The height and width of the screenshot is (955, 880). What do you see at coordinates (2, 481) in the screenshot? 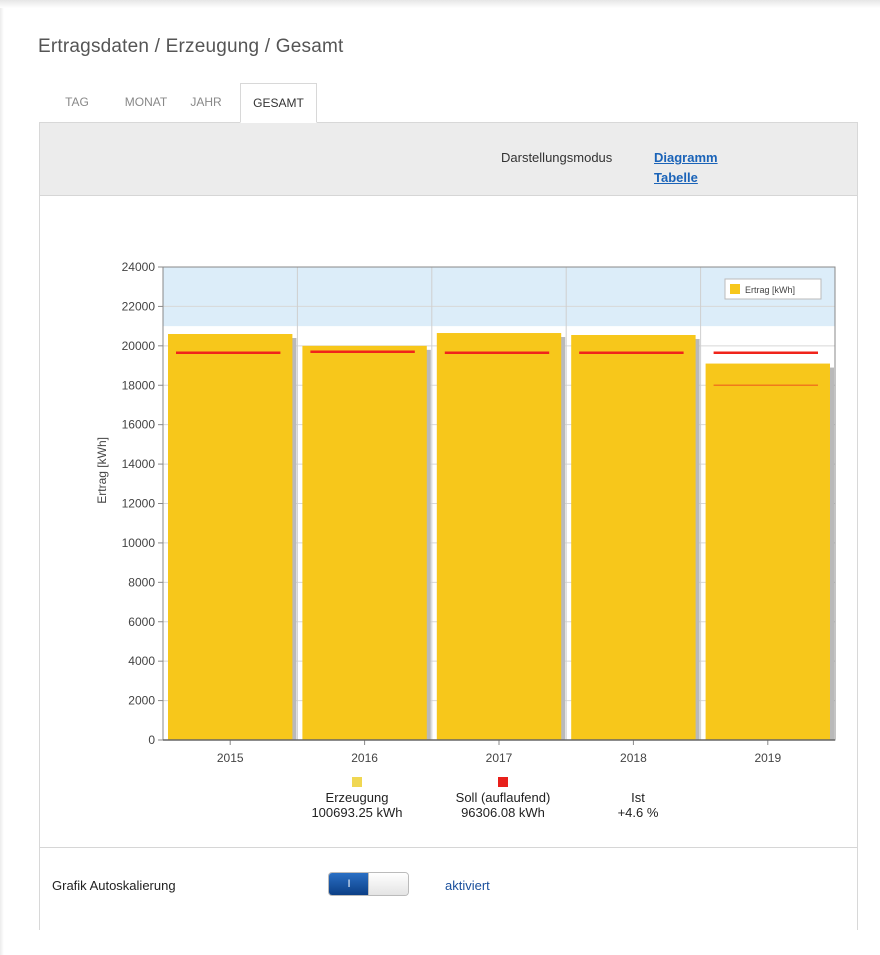
I see `left-edge` at bounding box center [2, 481].